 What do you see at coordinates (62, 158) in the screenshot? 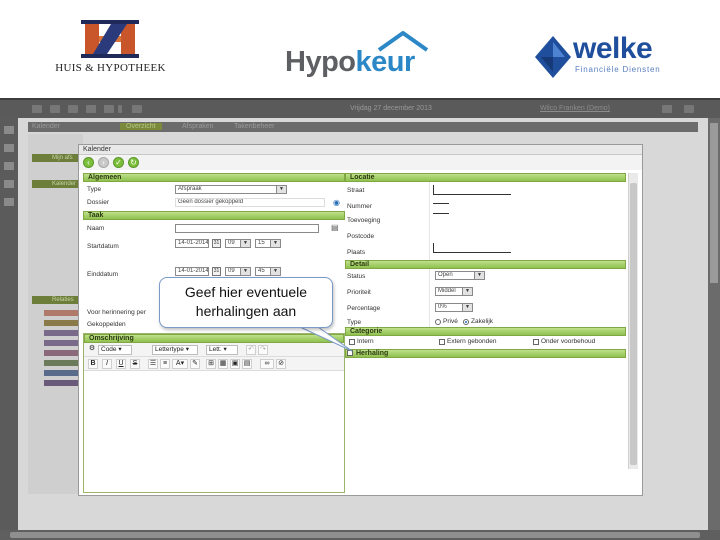
I see `bg-panel-title-1: Mijn afs` at bounding box center [62, 158].